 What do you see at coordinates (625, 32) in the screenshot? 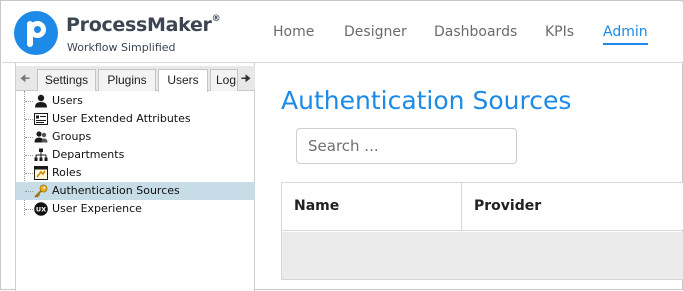
I see `nav-admin: Admin` at bounding box center [625, 32].